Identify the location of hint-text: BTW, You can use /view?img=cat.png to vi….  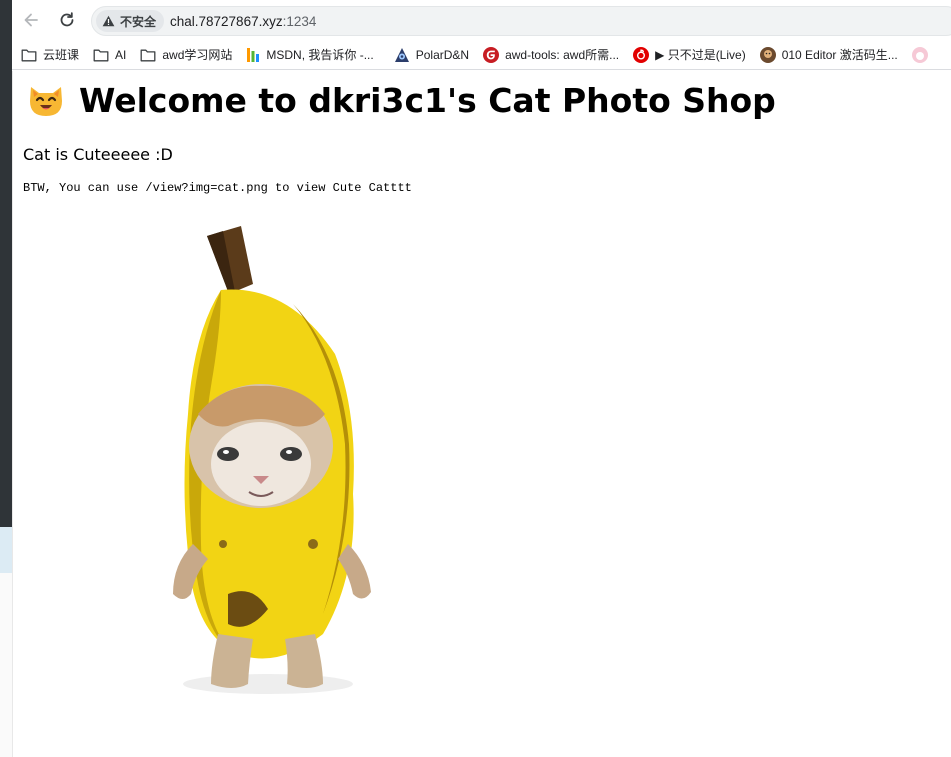
(217, 188).